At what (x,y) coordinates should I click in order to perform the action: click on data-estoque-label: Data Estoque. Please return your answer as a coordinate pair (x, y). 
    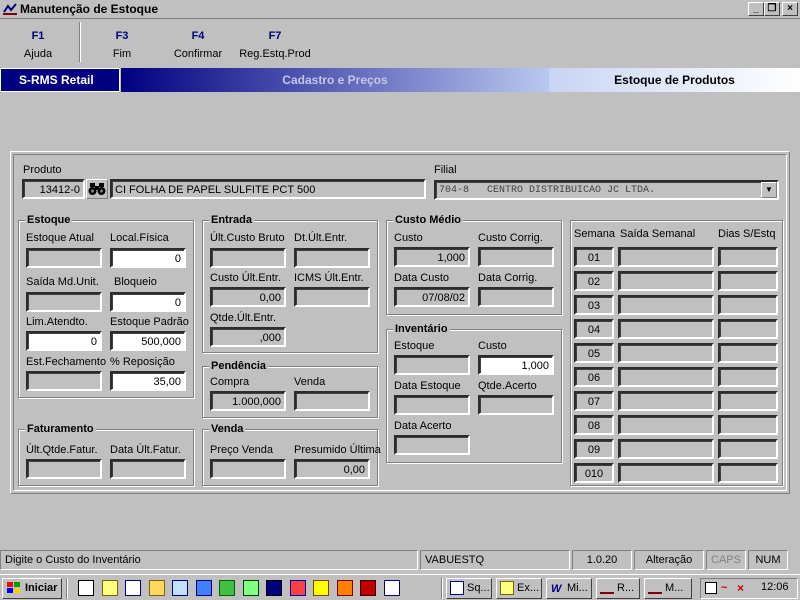
    Looking at the image, I should click on (427, 386).